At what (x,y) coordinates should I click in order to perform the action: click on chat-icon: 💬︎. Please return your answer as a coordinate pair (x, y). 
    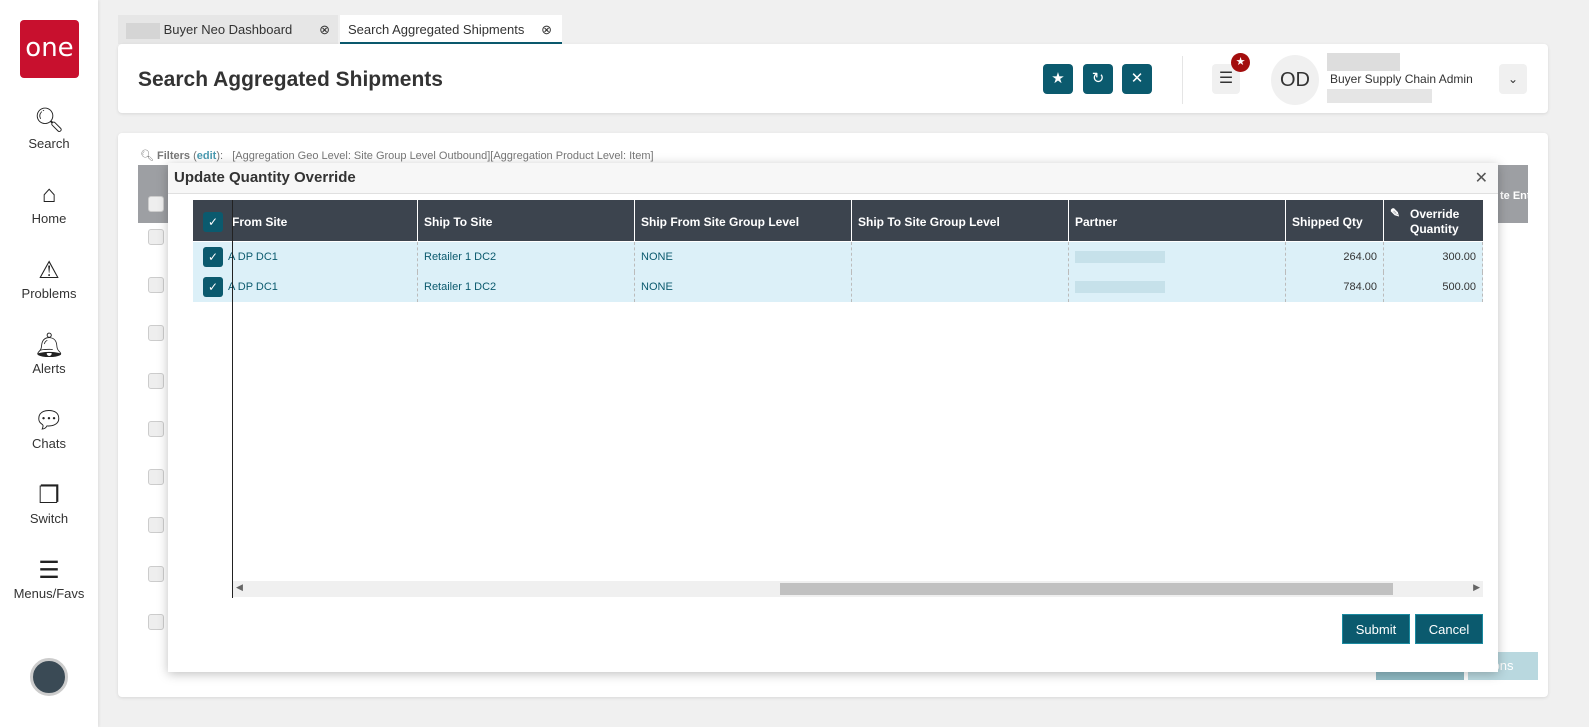
    Looking at the image, I should click on (49, 420).